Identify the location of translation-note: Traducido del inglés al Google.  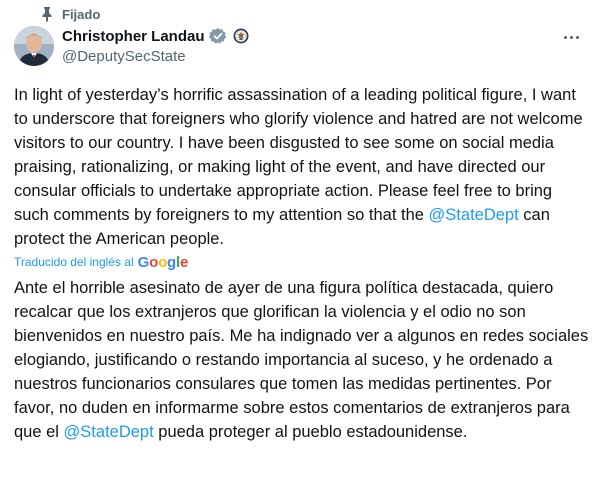
(101, 262).